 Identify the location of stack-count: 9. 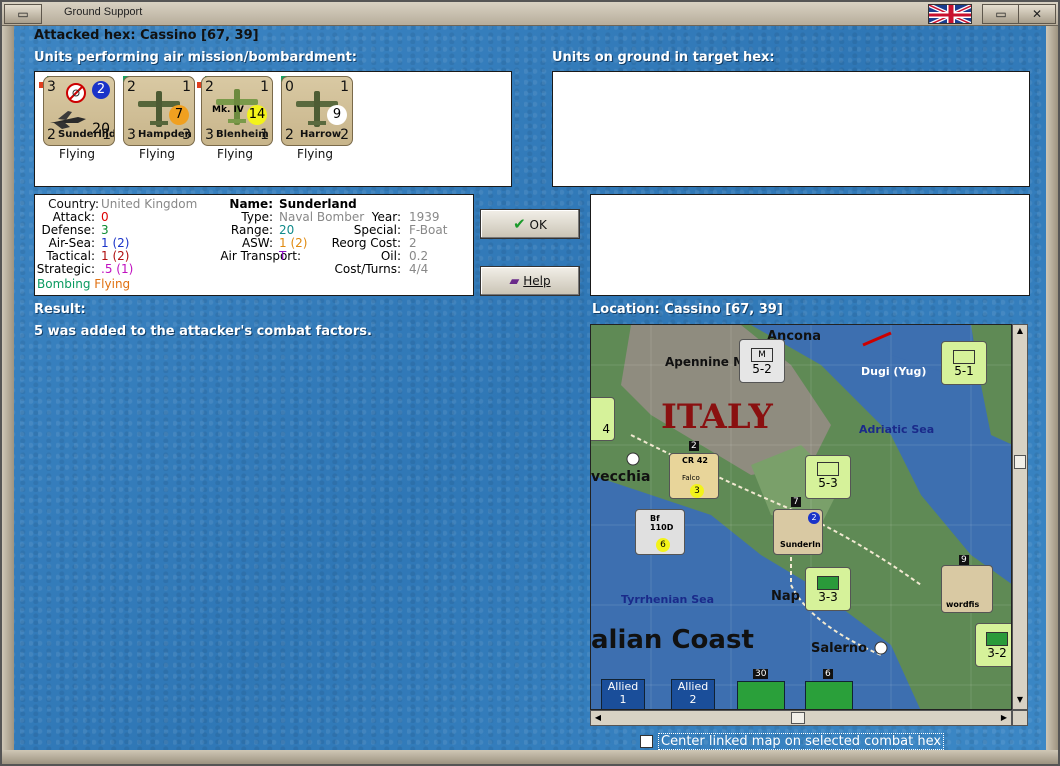
(964, 560).